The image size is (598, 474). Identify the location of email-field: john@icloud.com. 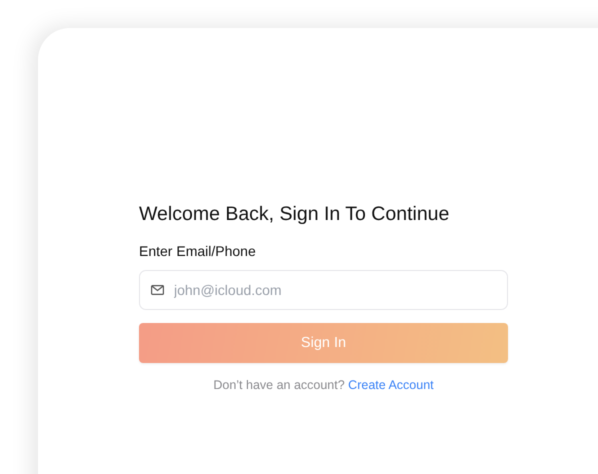
(323, 290).